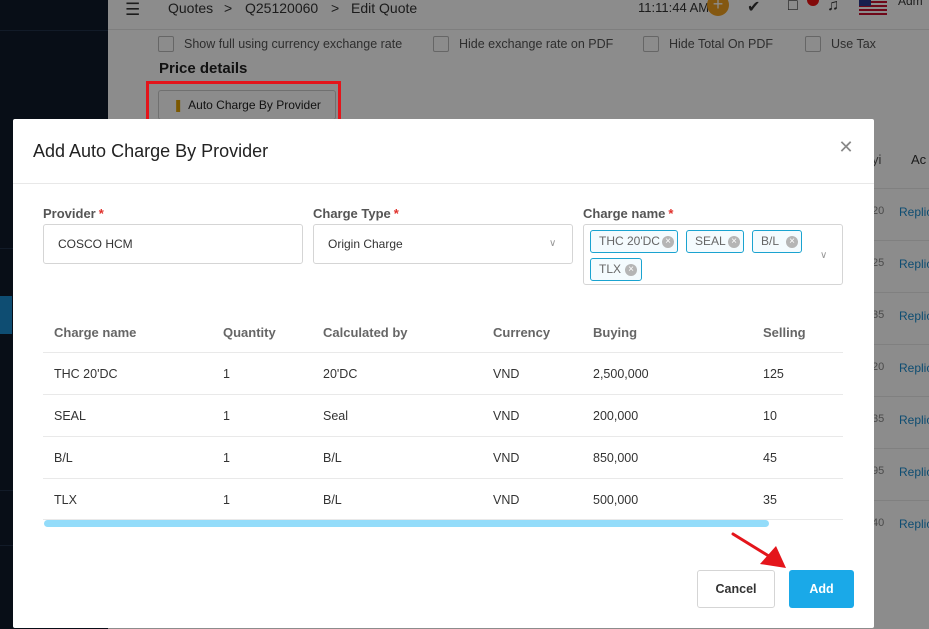 The image size is (929, 629). I want to click on cancel-button: Cancel, so click(736, 589).